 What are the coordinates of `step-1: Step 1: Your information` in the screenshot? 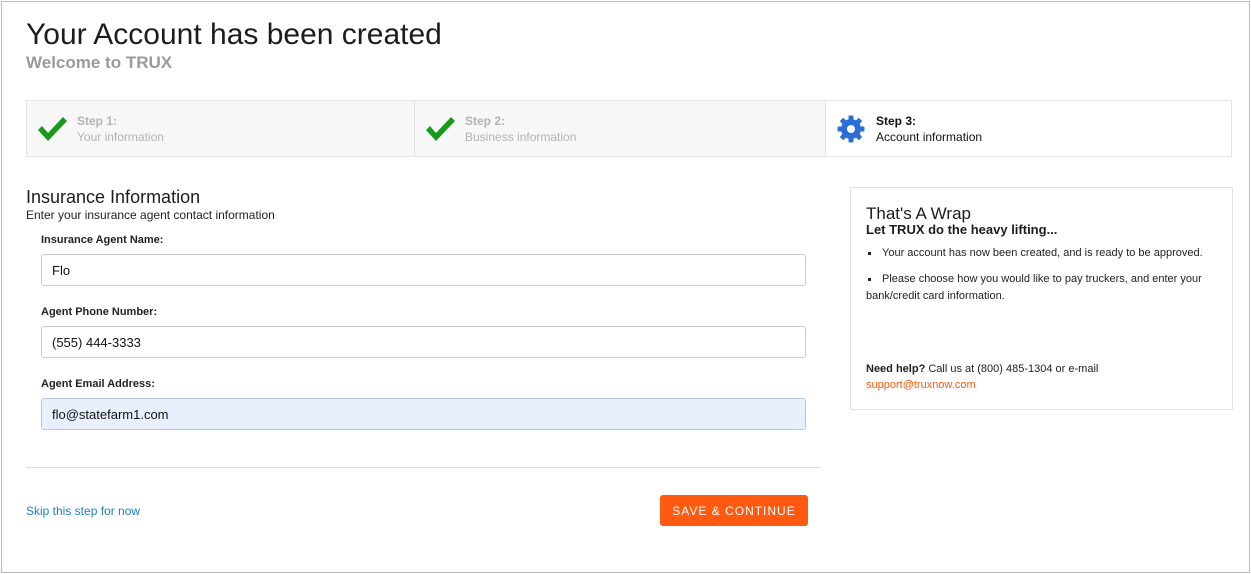 It's located at (221, 128).